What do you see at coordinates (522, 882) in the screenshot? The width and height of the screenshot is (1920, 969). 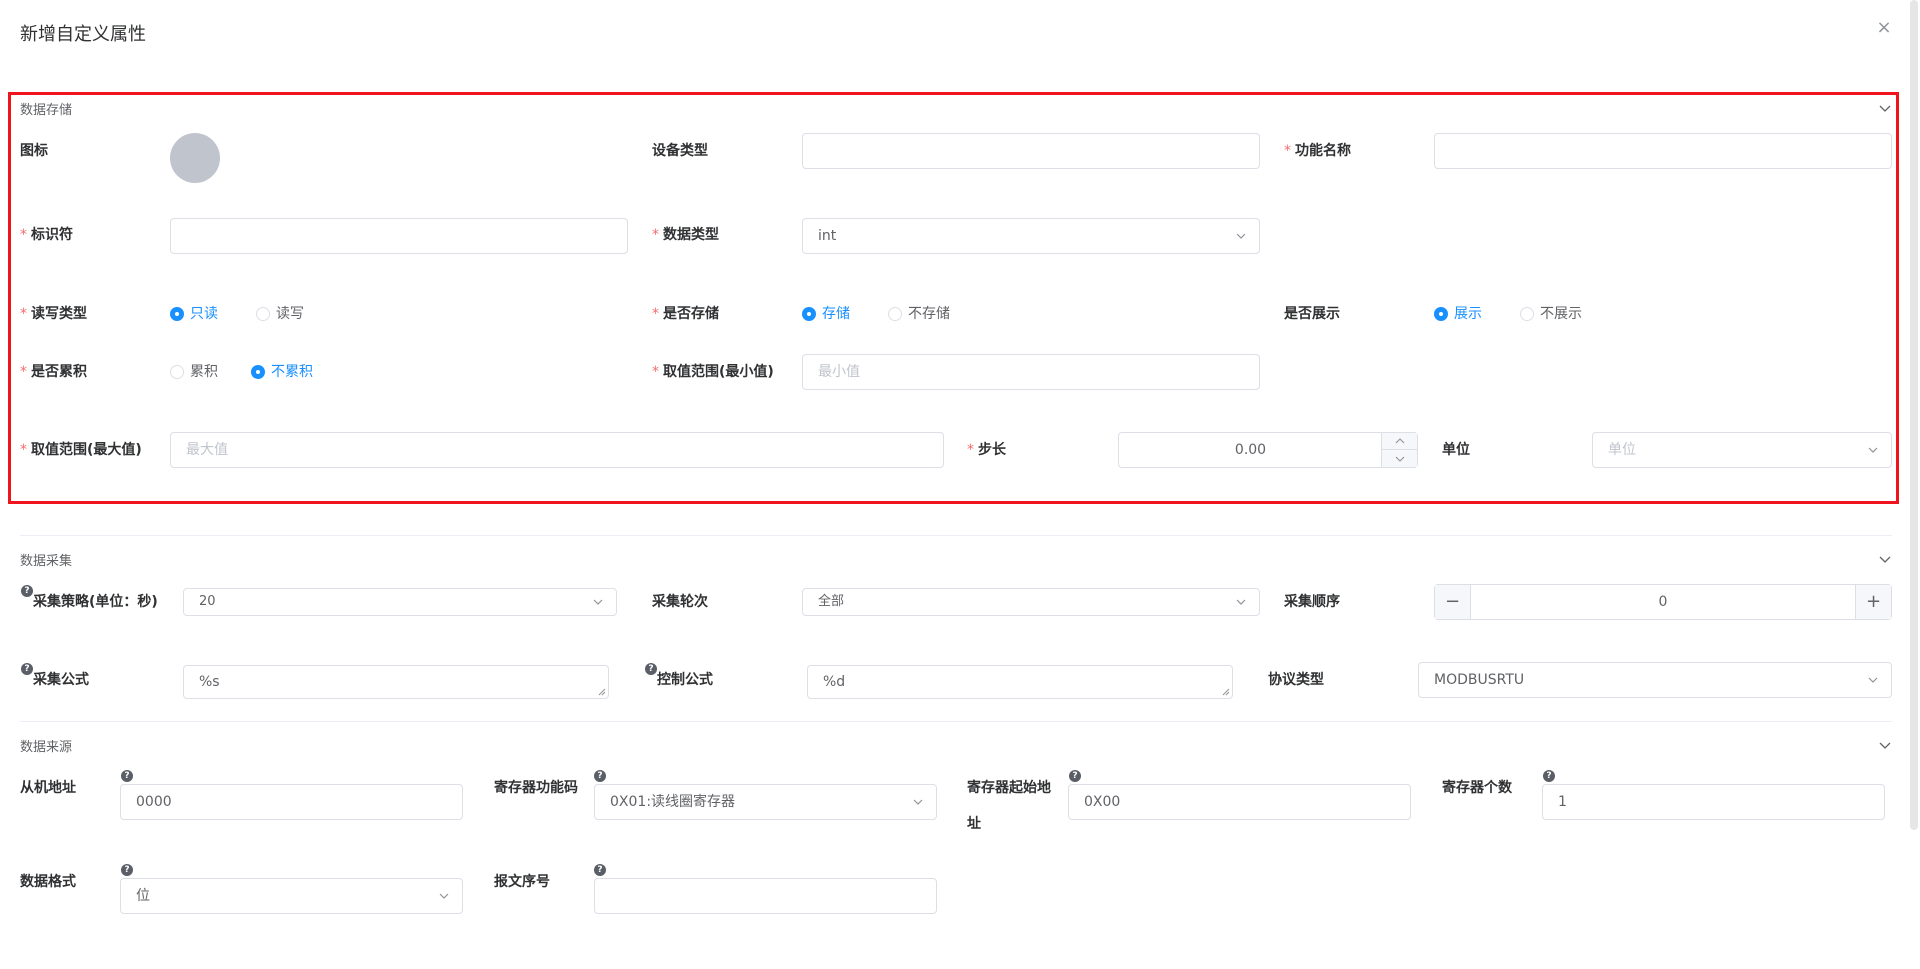 I see `message-seq-label: 报文序号` at bounding box center [522, 882].